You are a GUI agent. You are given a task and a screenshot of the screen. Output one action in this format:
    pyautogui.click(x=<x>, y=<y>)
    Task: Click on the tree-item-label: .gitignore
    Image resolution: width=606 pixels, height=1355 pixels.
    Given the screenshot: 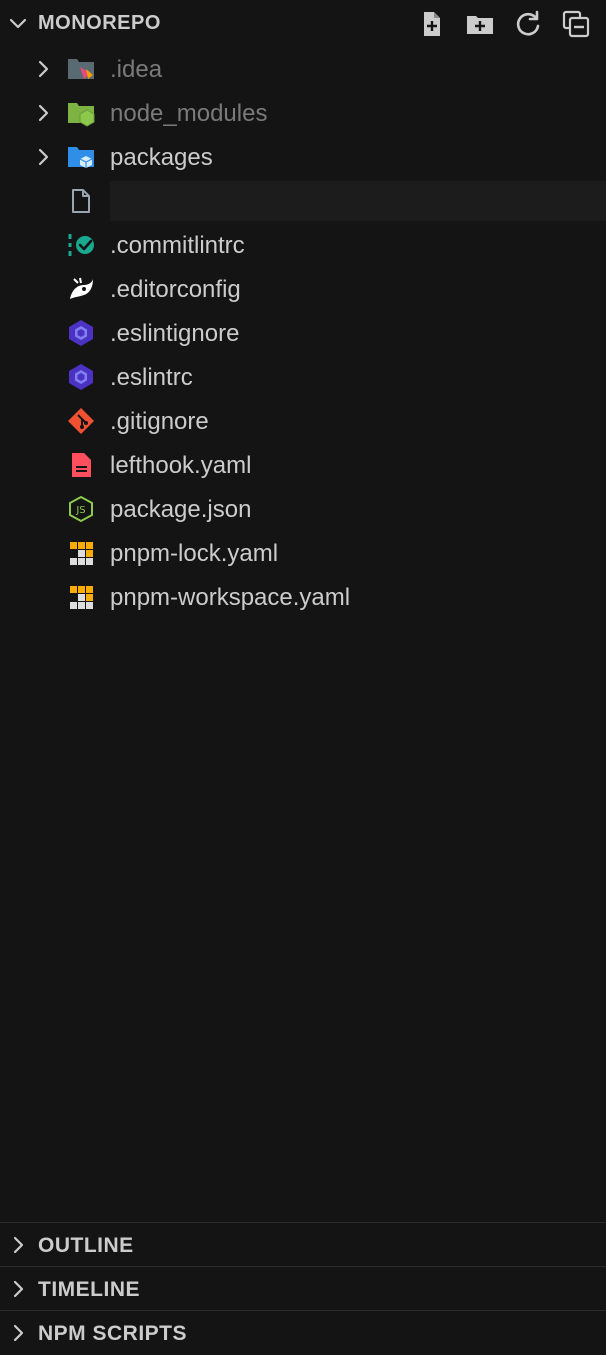 What is the action you would take?
    pyautogui.click(x=159, y=421)
    